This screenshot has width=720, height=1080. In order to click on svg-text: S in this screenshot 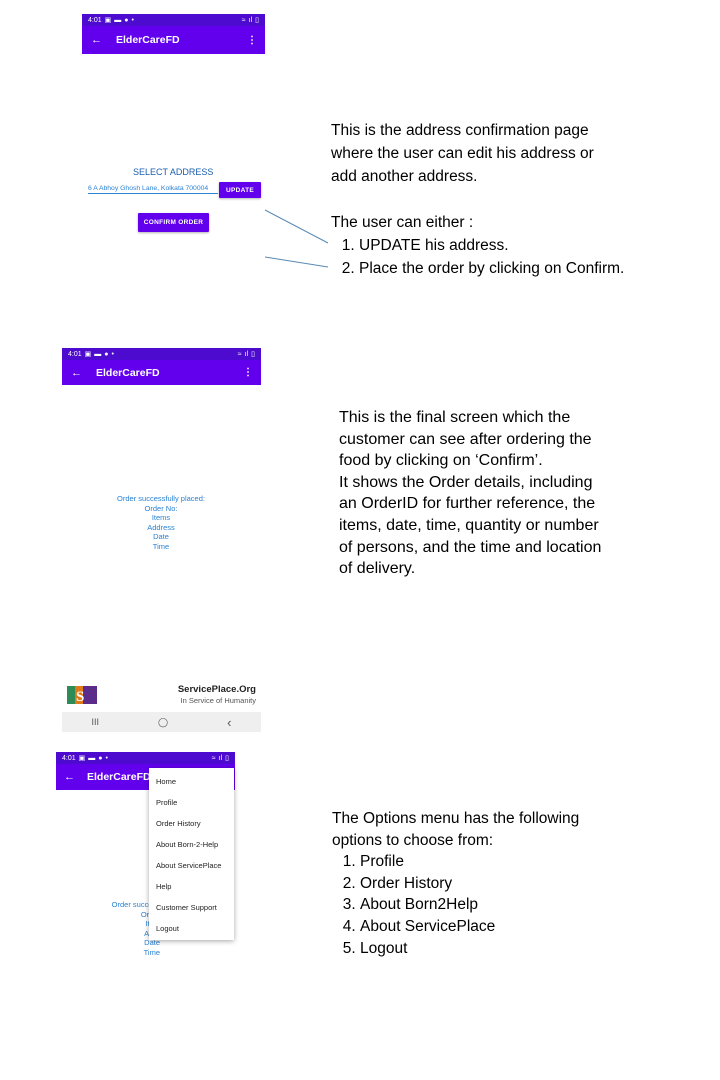, I will do `click(80, 697)`.